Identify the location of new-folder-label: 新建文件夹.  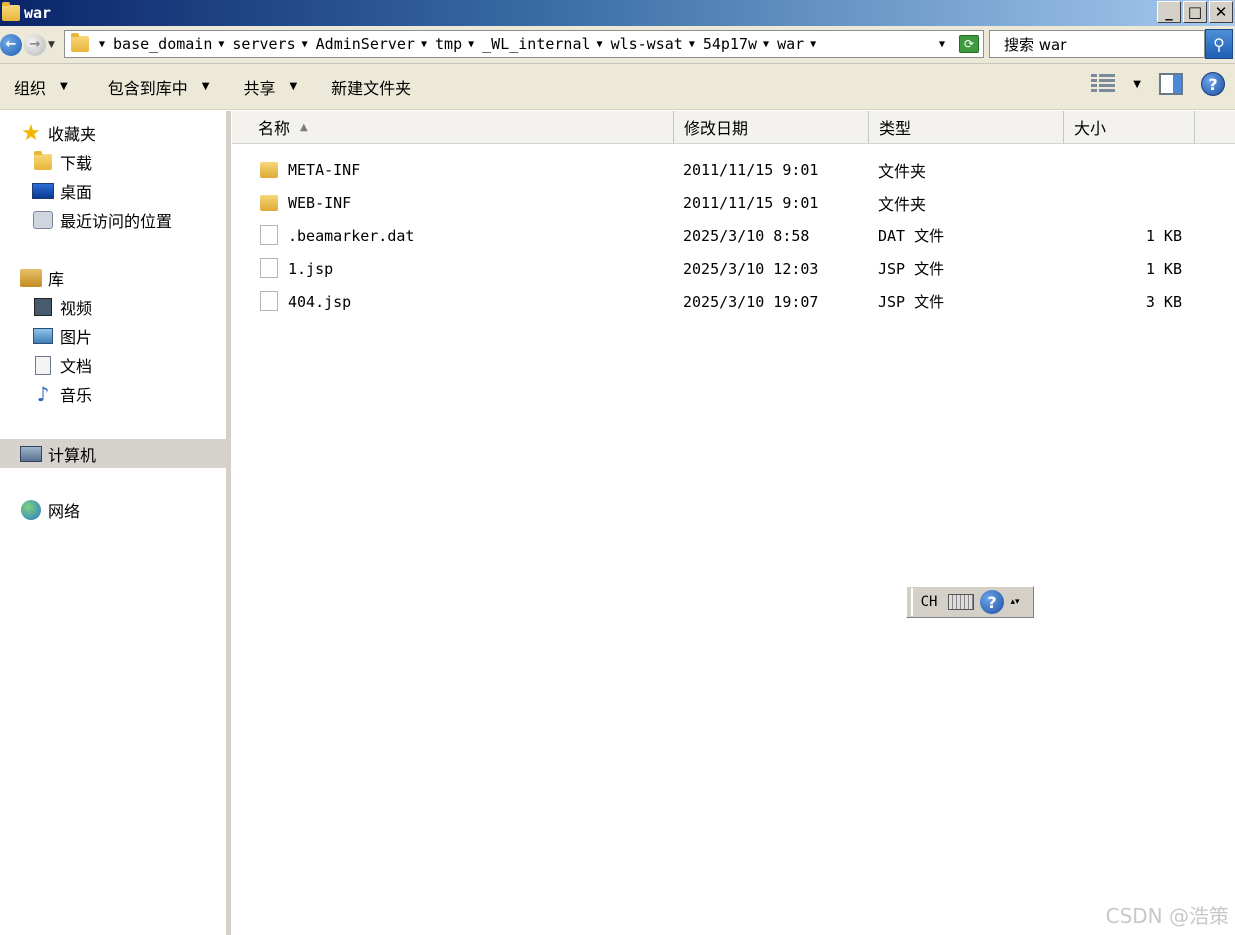
(371, 88).